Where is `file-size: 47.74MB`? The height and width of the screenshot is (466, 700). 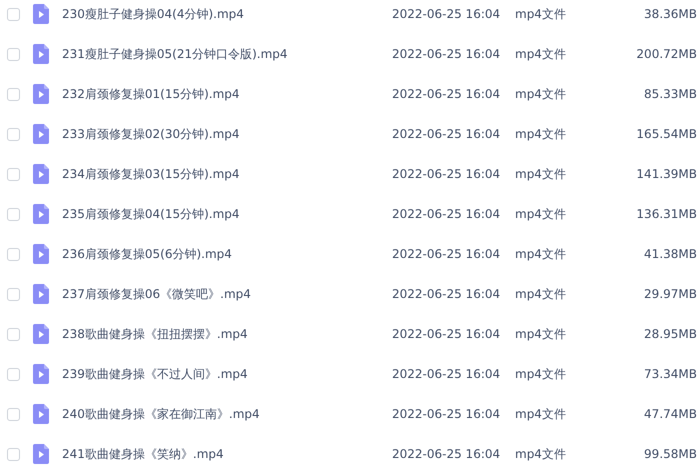
file-size: 47.74MB is located at coordinates (670, 414).